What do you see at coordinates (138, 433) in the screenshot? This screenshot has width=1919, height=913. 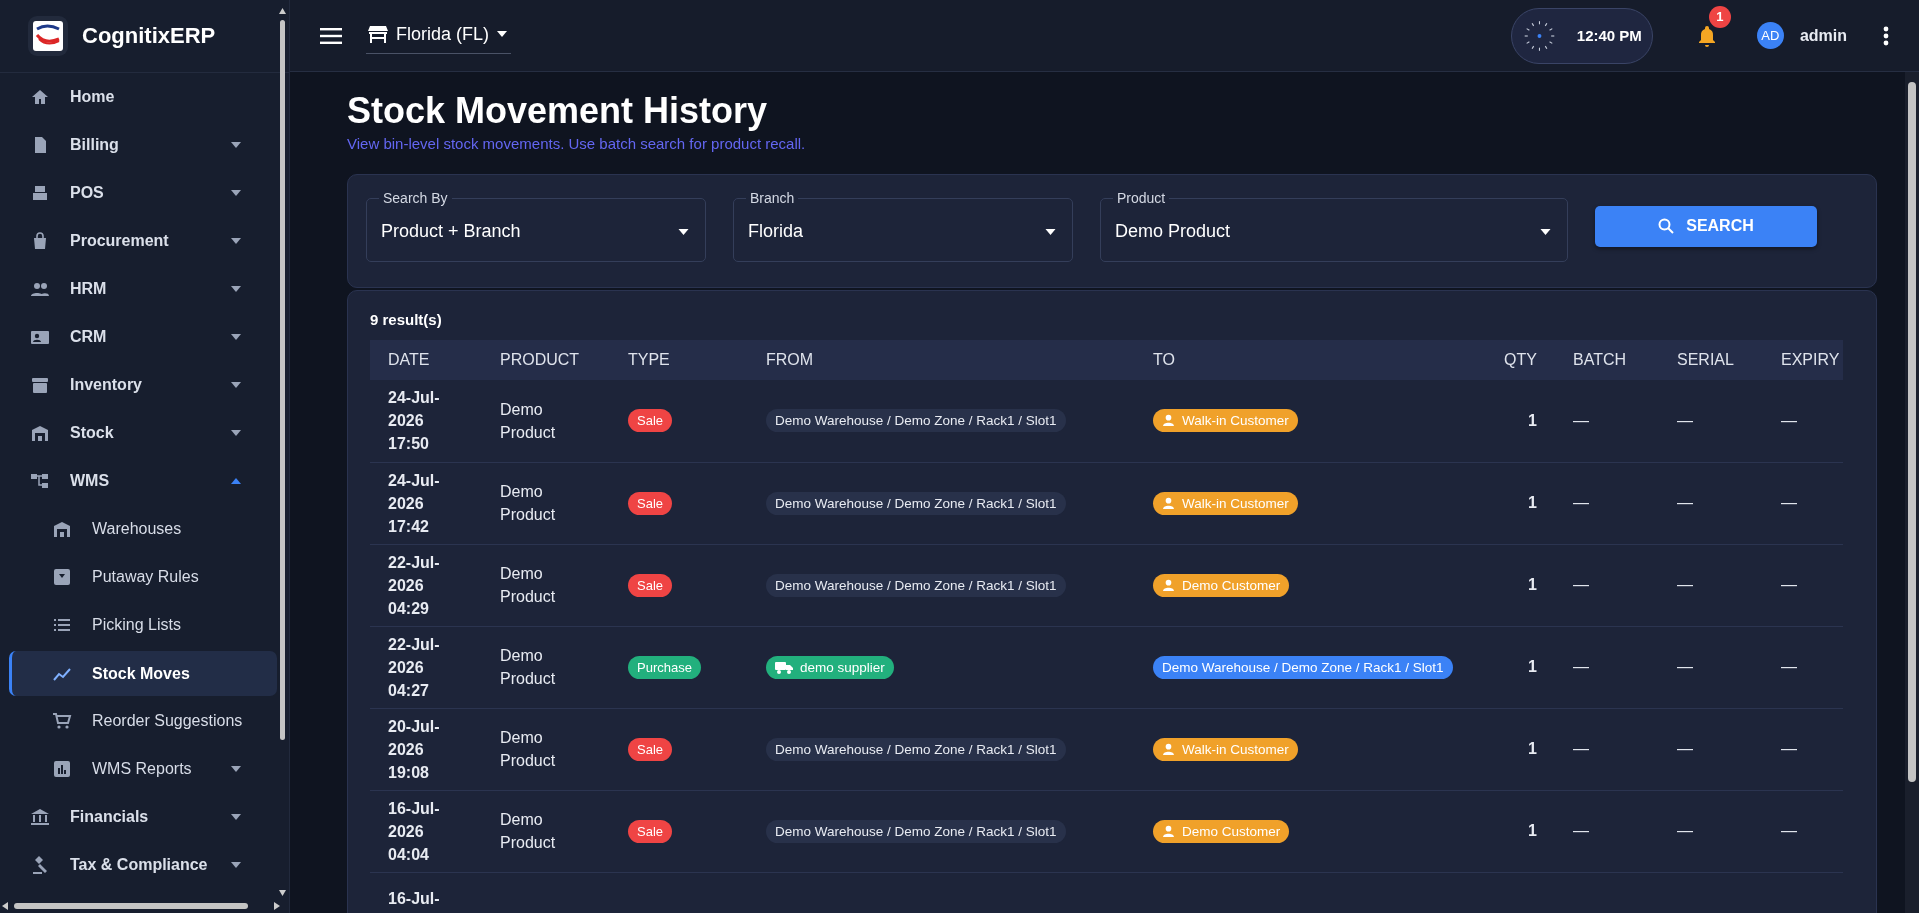 I see `sidebar-item: Stock` at bounding box center [138, 433].